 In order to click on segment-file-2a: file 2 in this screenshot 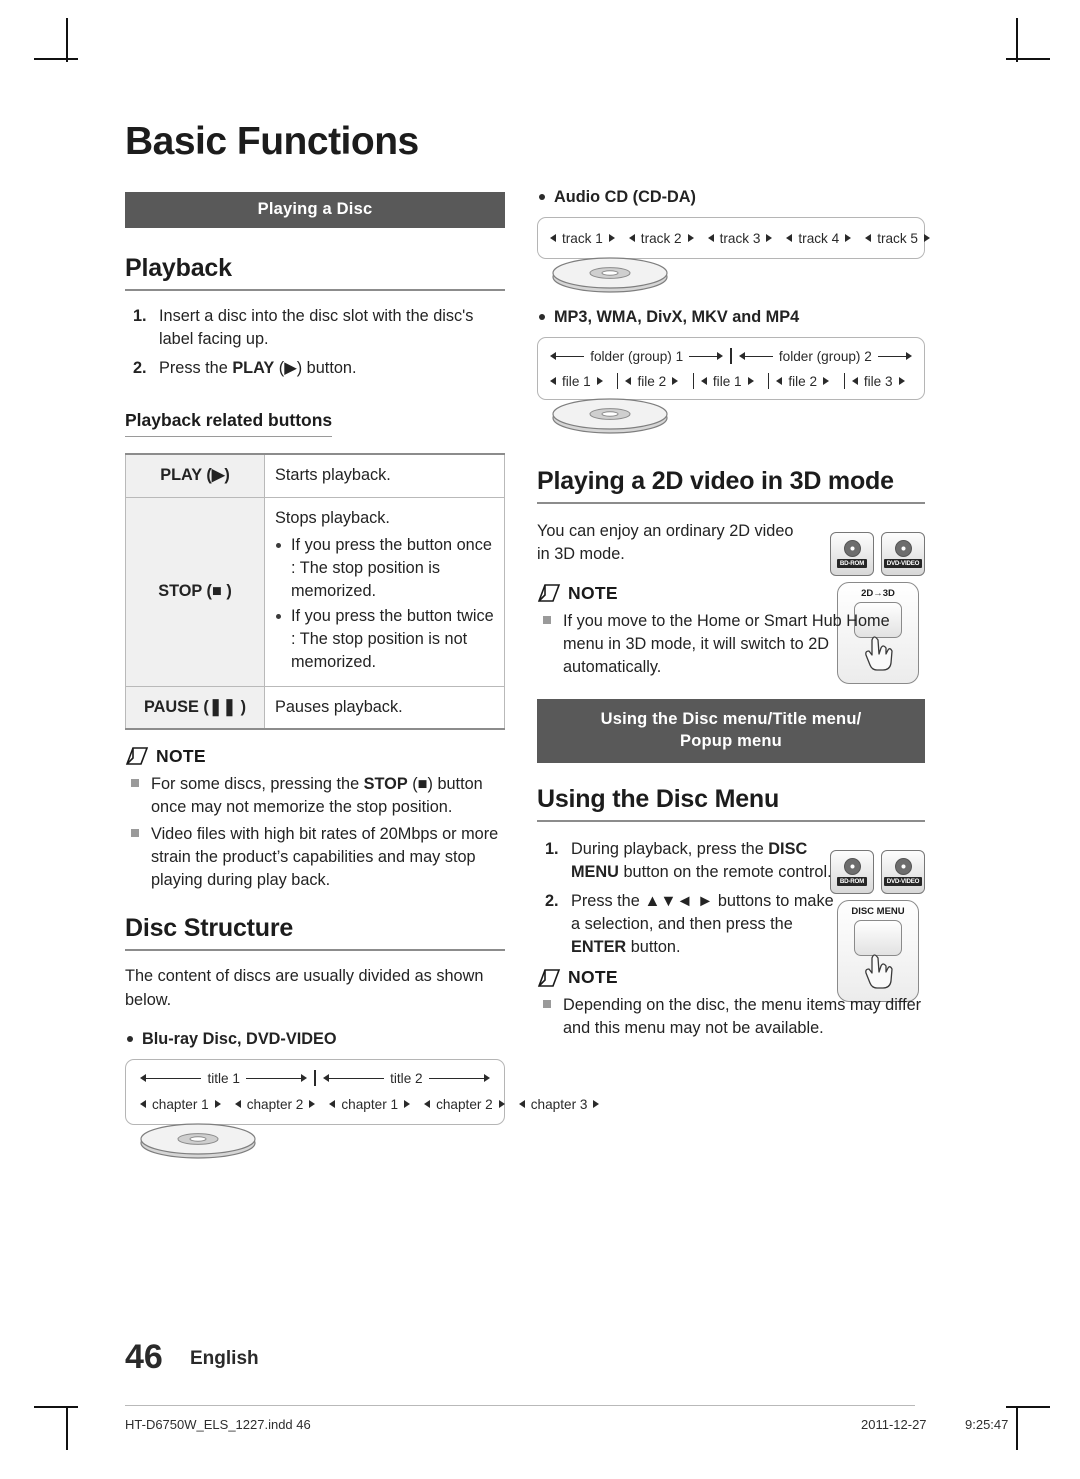, I will do `click(655, 381)`.